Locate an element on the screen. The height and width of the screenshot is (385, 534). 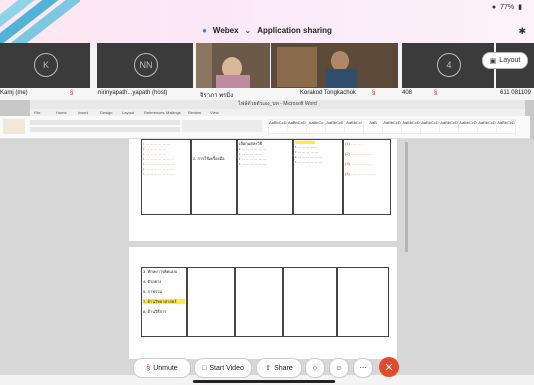
top-bar is located at coordinates (267, 24).